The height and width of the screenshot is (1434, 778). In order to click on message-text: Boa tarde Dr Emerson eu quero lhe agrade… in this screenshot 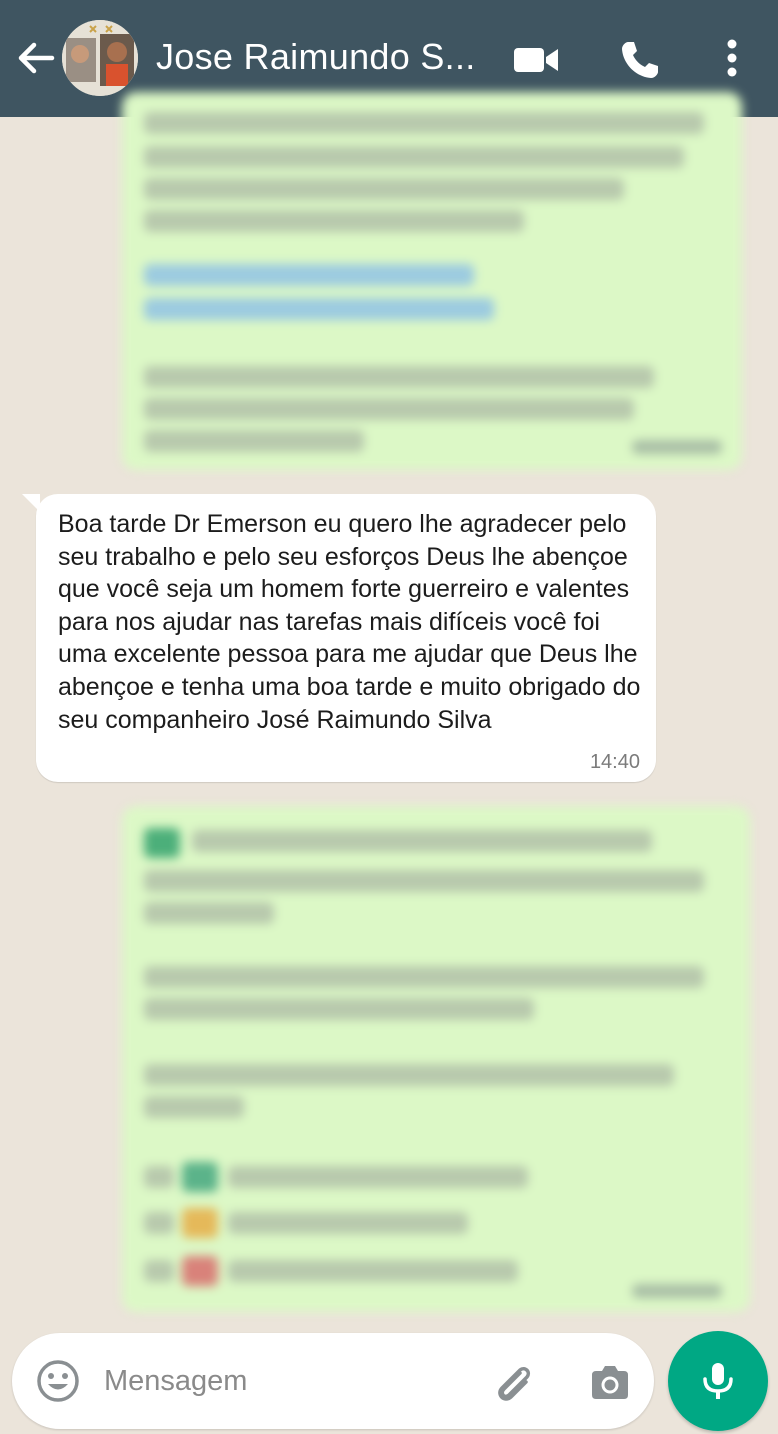, I will do `click(349, 622)`.